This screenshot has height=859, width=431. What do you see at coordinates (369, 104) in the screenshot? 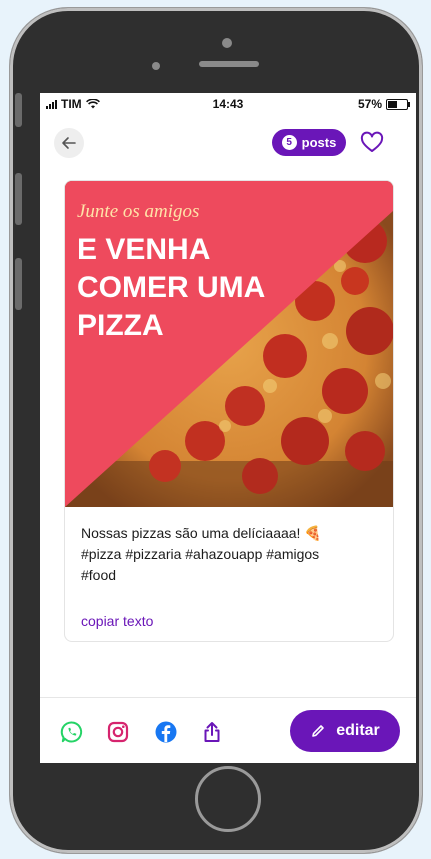
I see `battery-percent: 57%` at bounding box center [369, 104].